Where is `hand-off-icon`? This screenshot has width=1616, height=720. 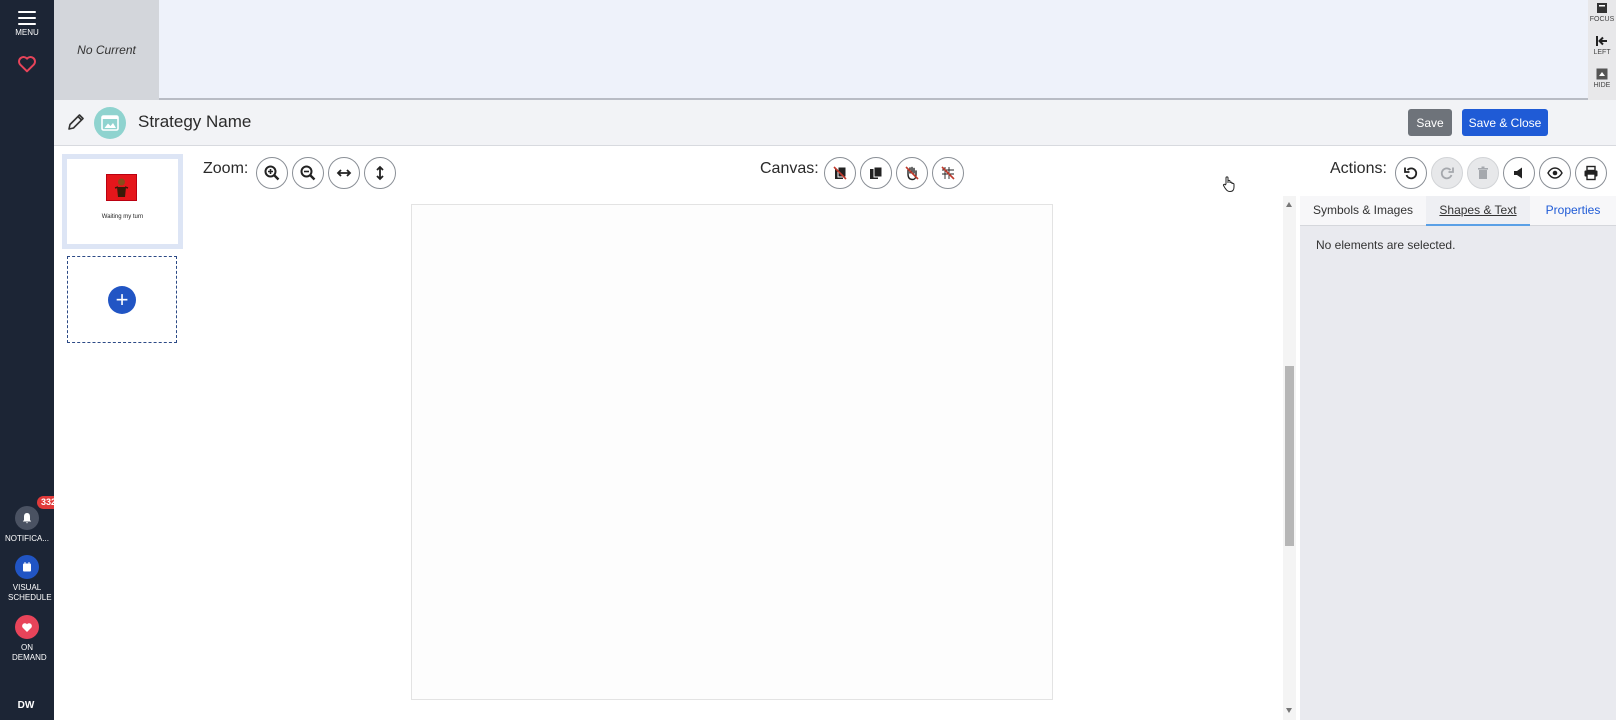 hand-off-icon is located at coordinates (912, 173).